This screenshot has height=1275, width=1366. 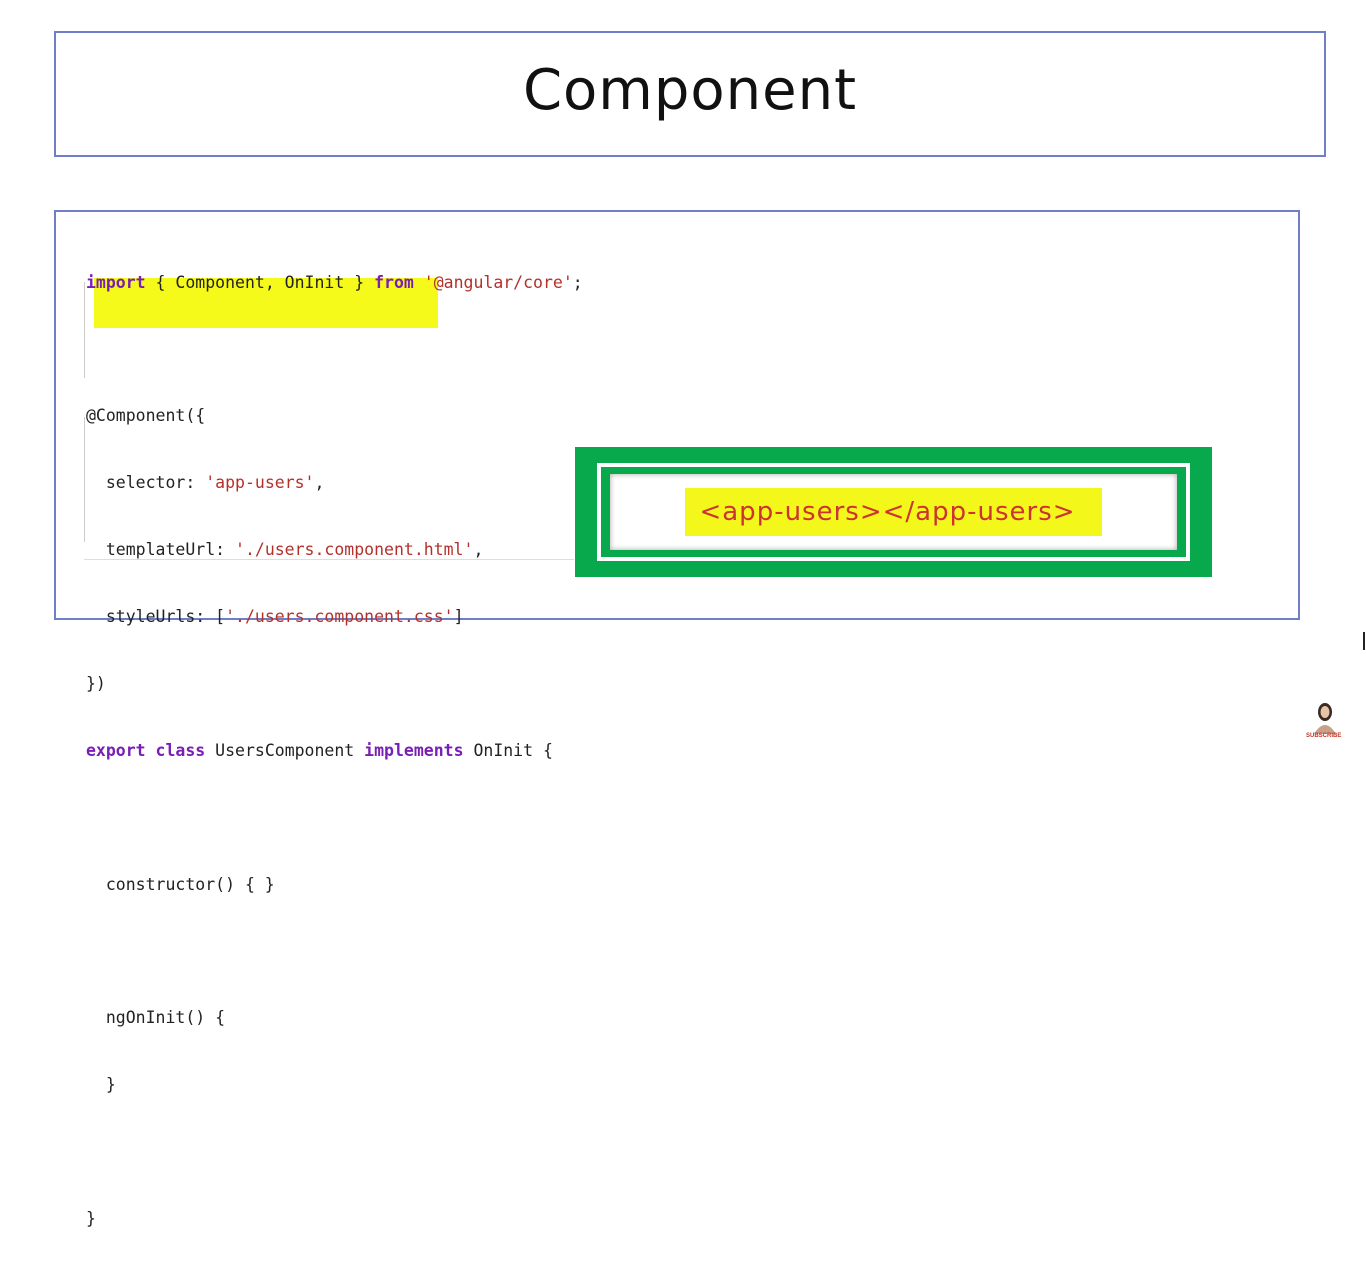 I want to click on code-line: @Component({, so click(x=146, y=416).